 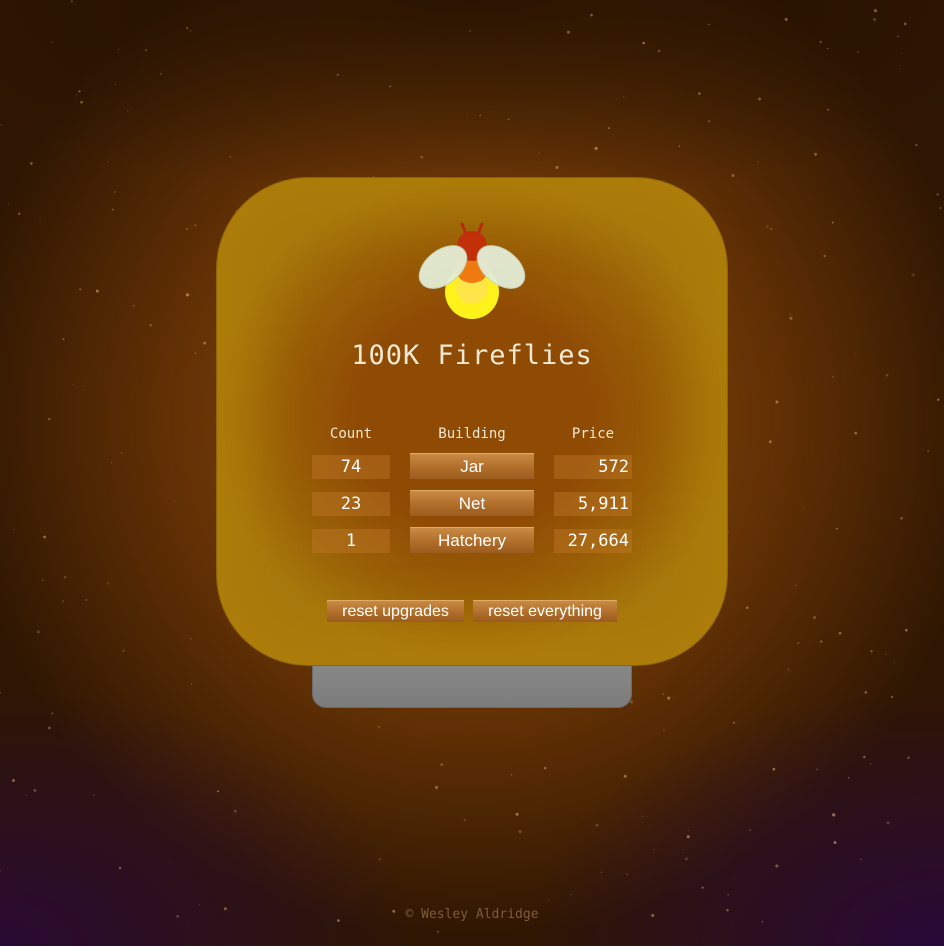 I want to click on reset-everything-button: reset everything, so click(x=545, y=611).